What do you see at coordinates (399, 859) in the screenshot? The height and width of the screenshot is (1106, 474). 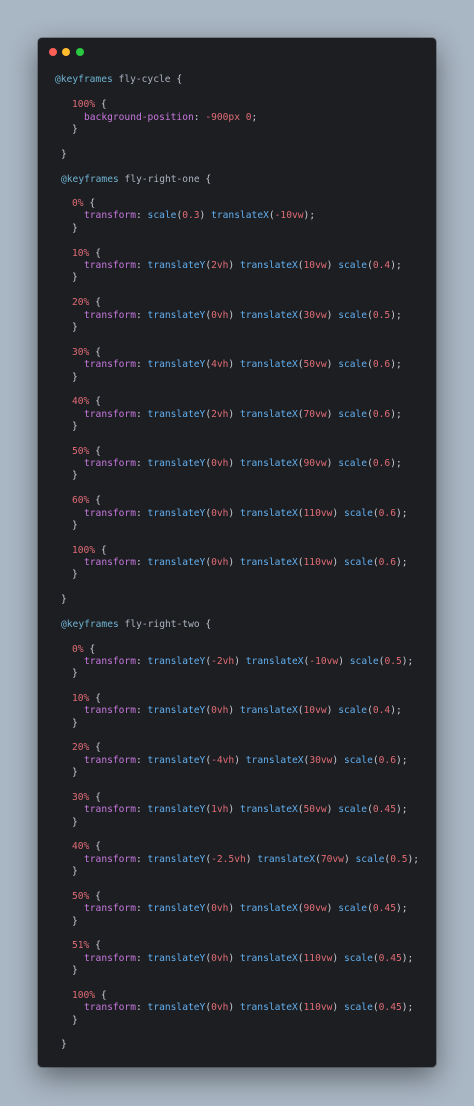 I see `code-token: 0.5` at bounding box center [399, 859].